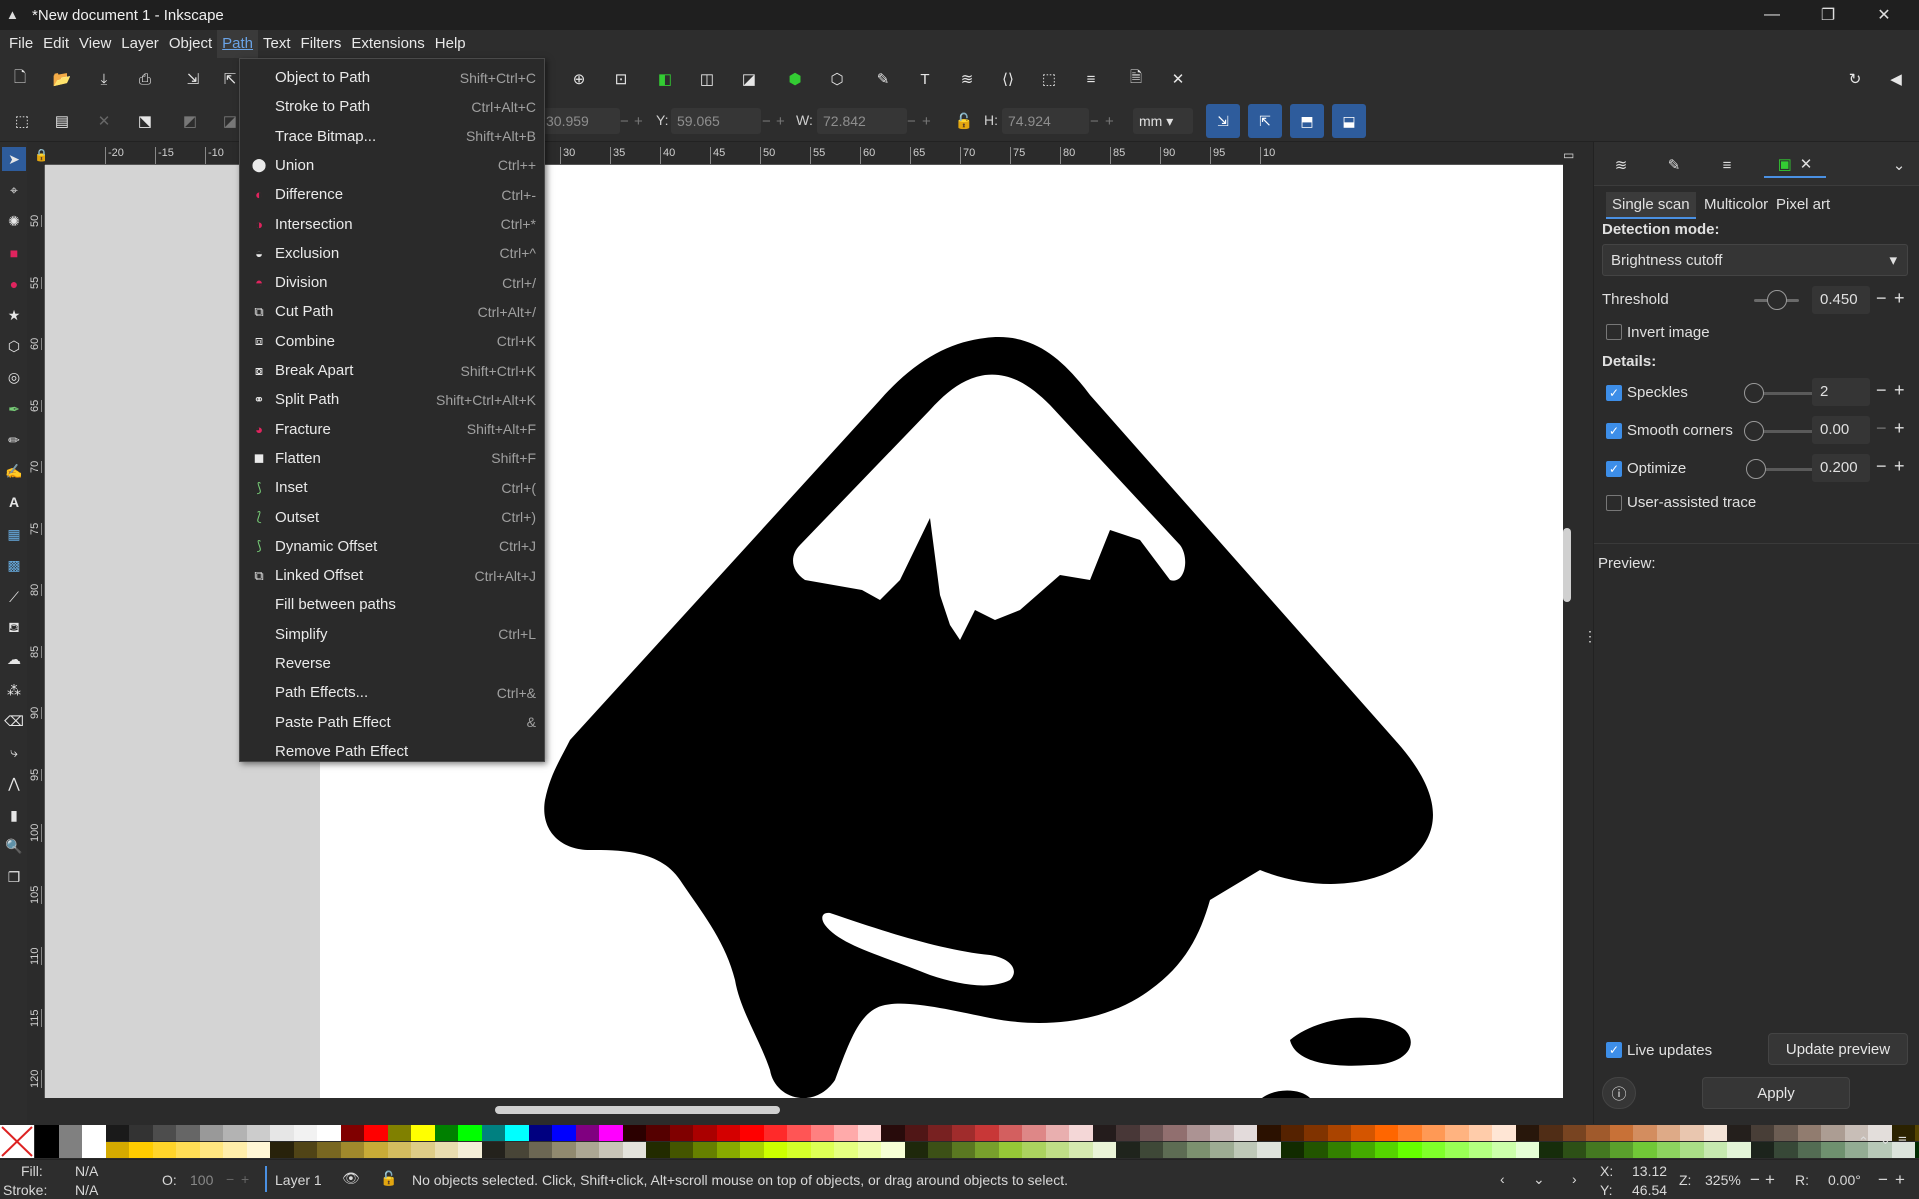 Image resolution: width=1919 pixels, height=1199 pixels. I want to click on w-field: 72.842, so click(862, 121).